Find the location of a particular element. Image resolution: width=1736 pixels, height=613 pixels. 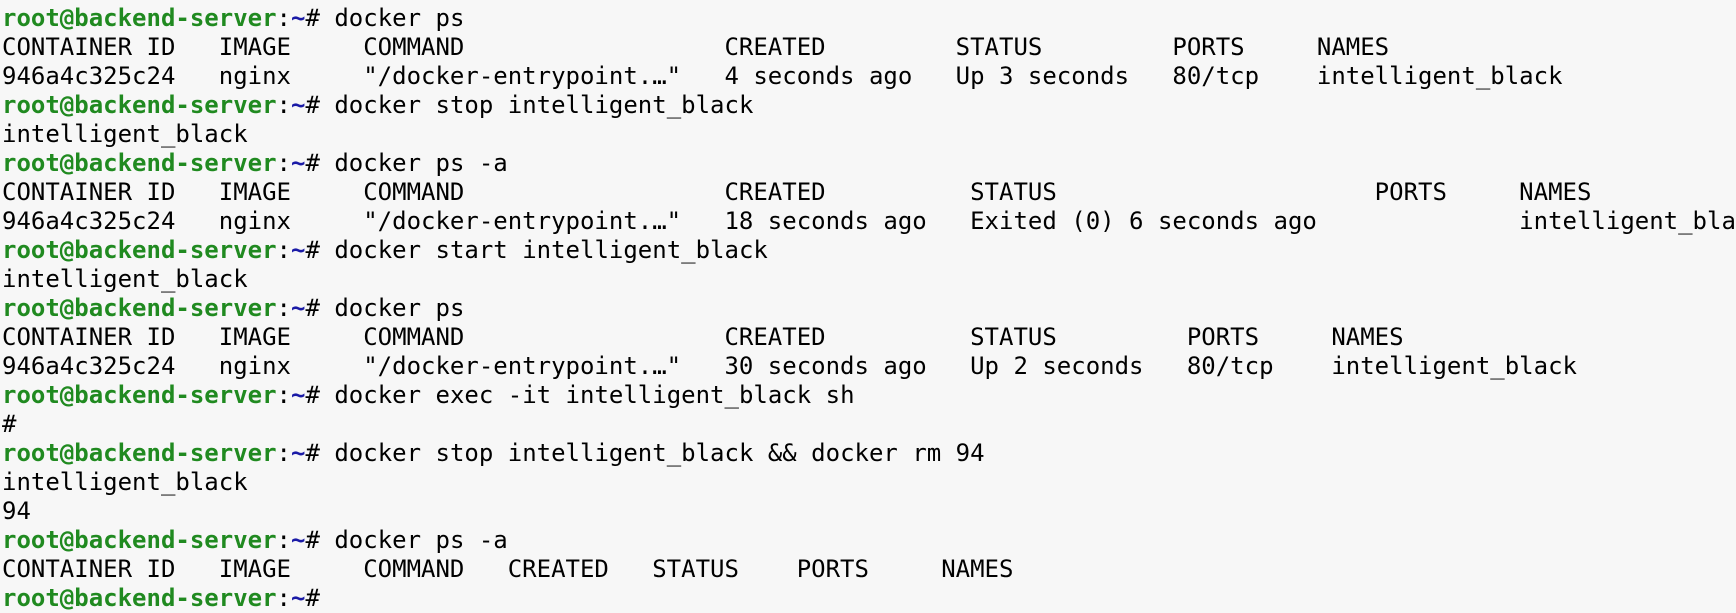

command-text: docker start intelligent_black is located at coordinates (551, 250).